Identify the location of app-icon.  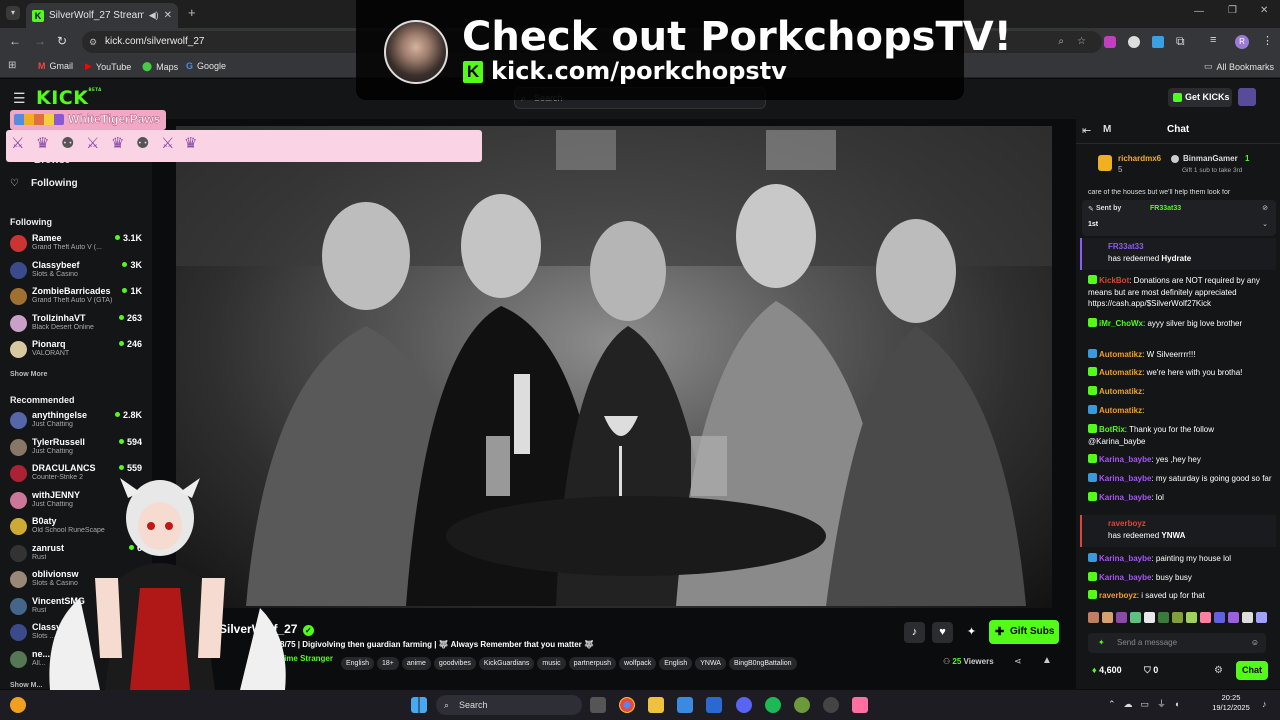
(860, 705).